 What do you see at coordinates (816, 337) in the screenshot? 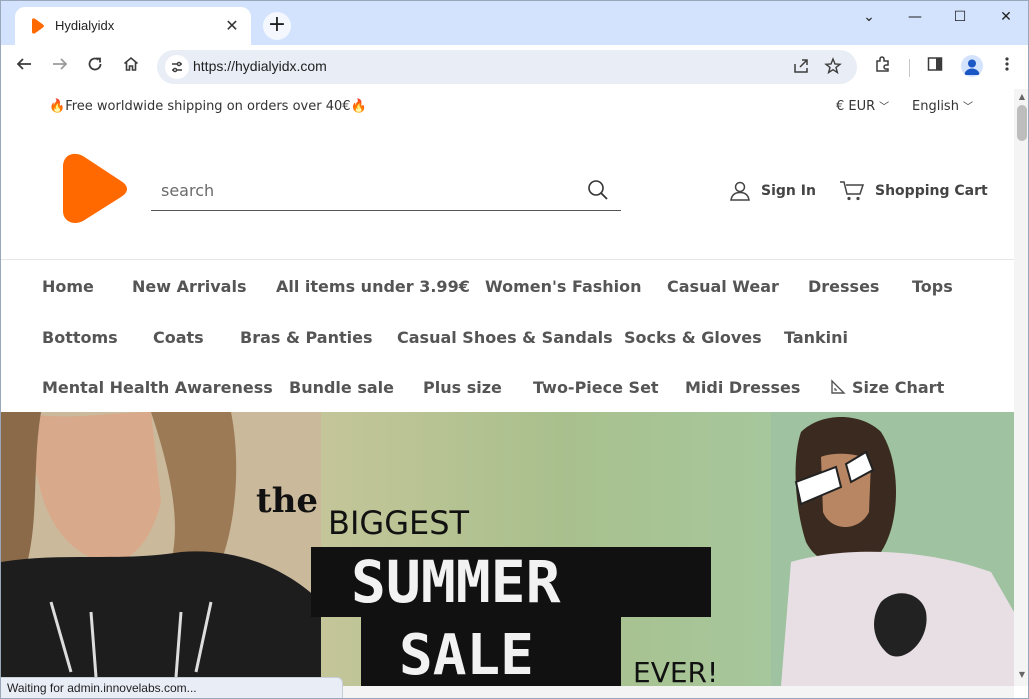
I see `nav-tankini: Tankini` at bounding box center [816, 337].